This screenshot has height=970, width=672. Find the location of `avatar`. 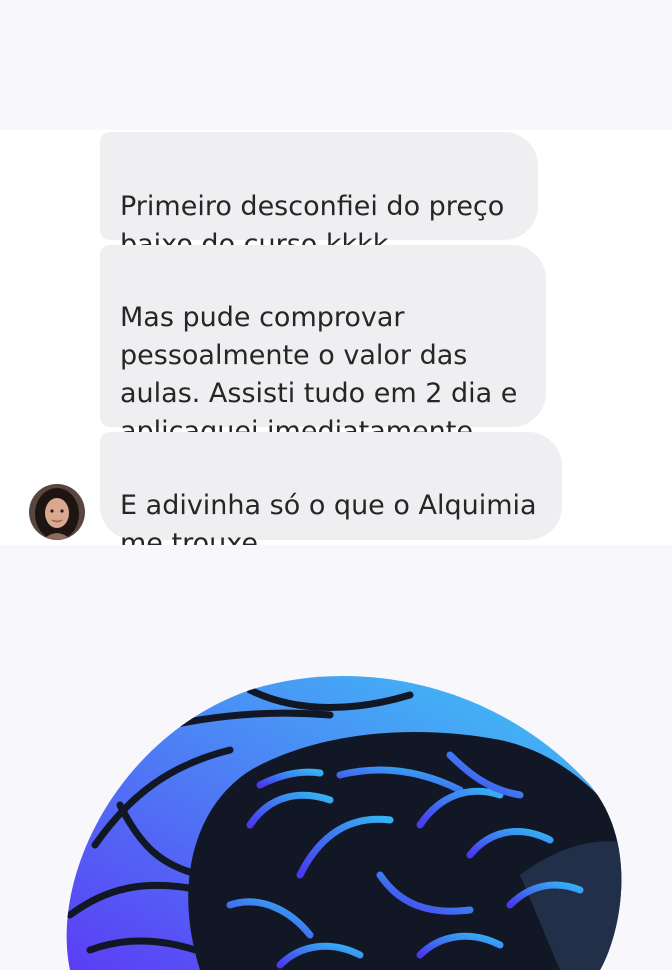

avatar is located at coordinates (57, 512).